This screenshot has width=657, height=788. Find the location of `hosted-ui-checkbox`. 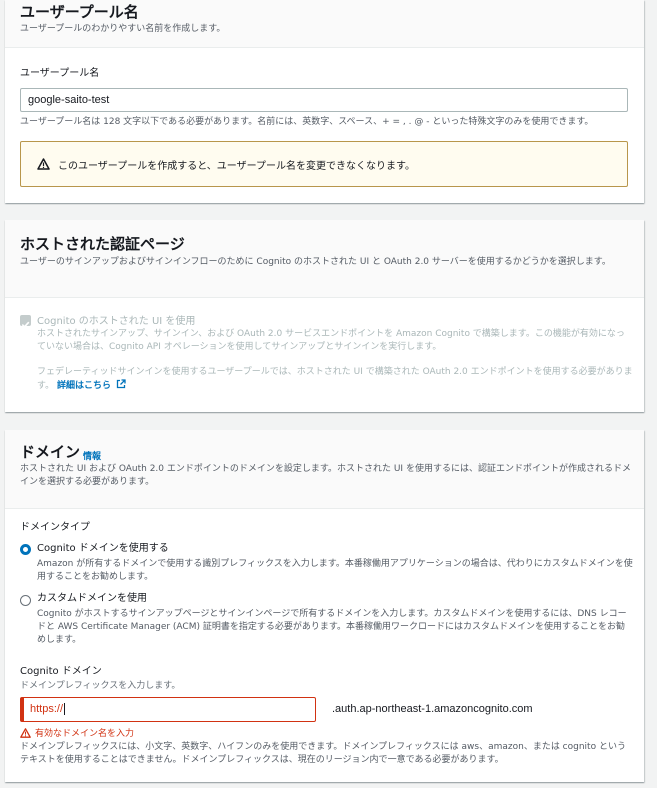

hosted-ui-checkbox is located at coordinates (25, 321).